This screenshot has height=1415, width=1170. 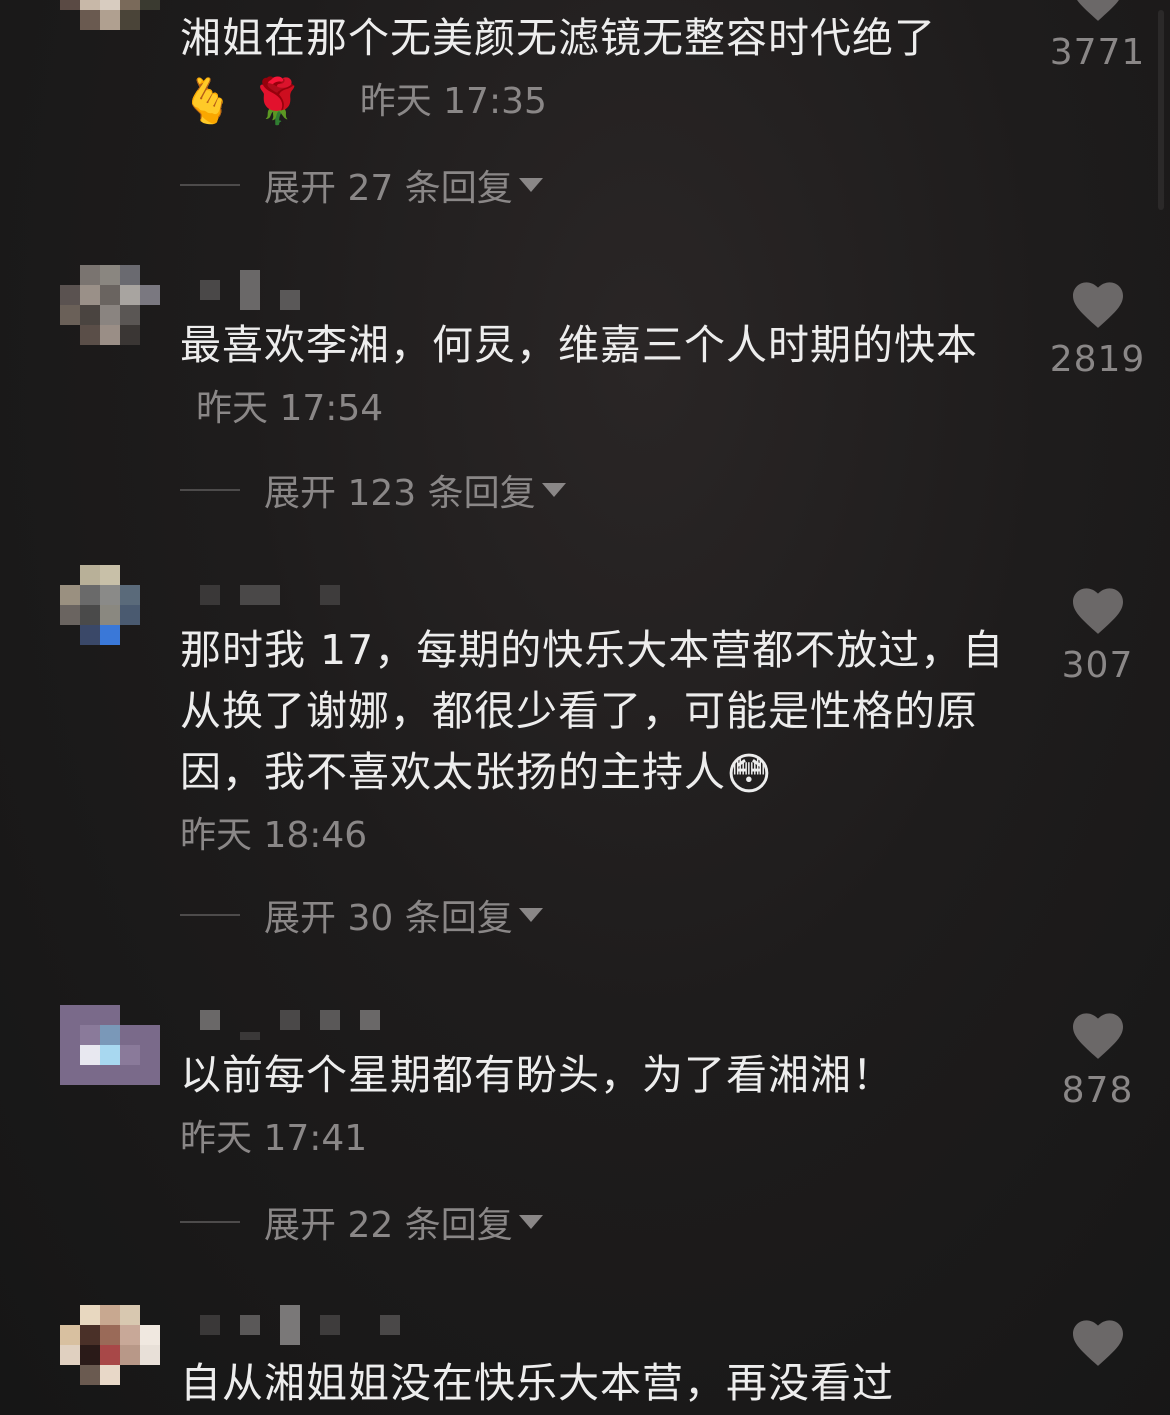 I want to click on comment-text: 自从湘姐姐没在快乐大本营，再没看过, so click(x=595, y=1383).